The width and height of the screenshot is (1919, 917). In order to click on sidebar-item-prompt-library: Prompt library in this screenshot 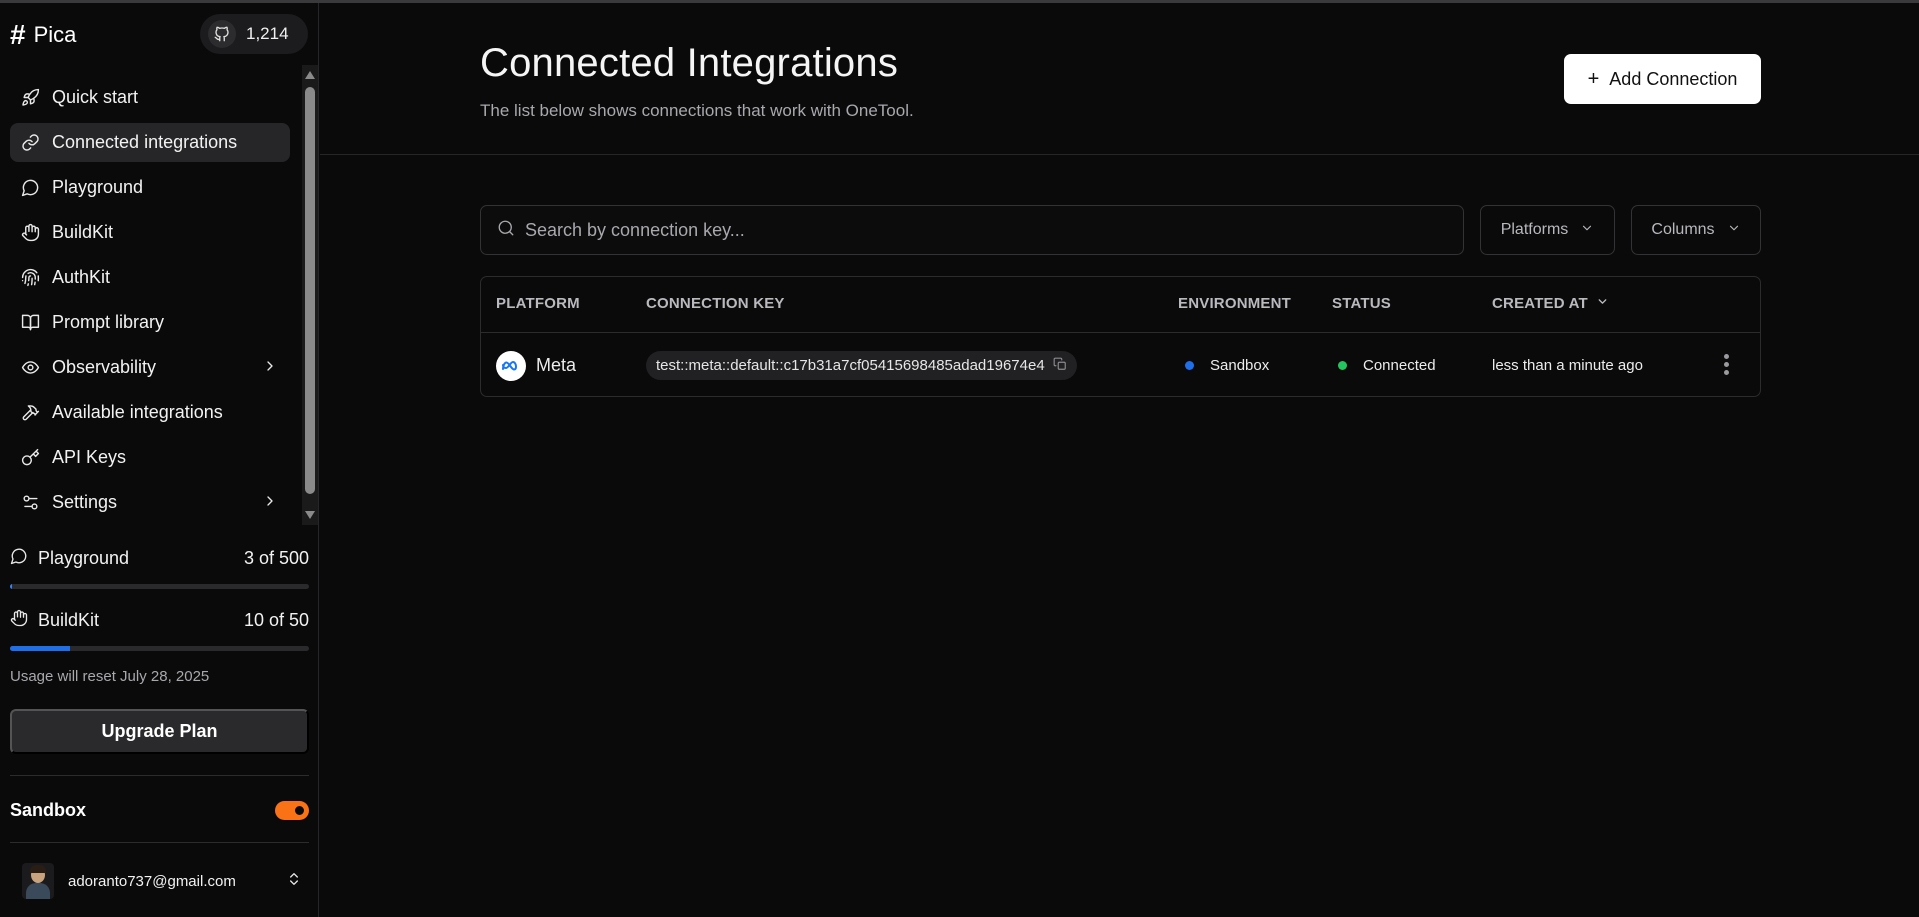, I will do `click(150, 322)`.